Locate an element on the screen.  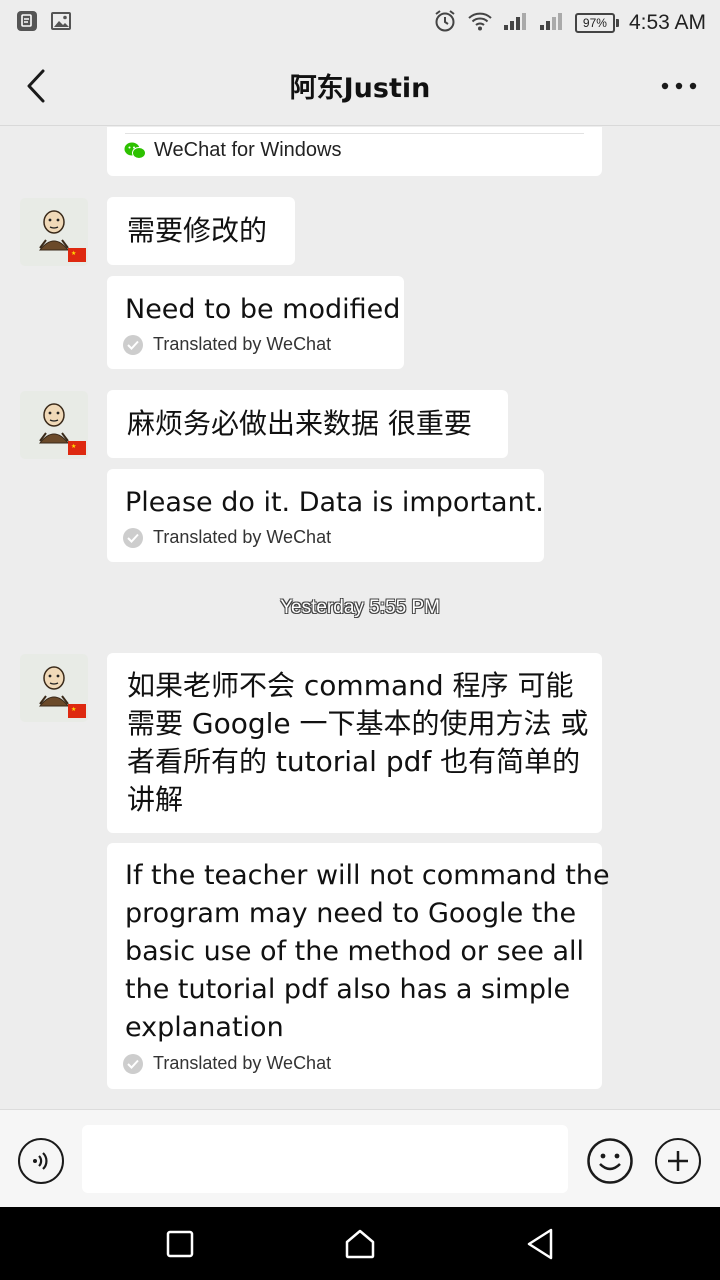
recents-icon is located at coordinates (180, 1243).